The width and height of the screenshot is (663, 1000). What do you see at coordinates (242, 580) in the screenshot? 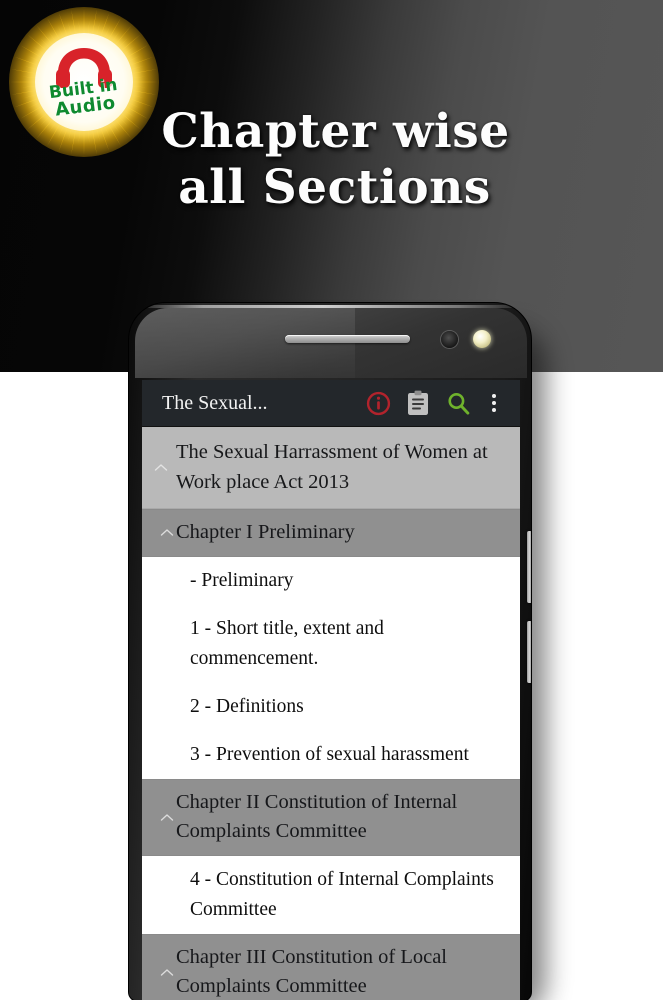
I see `list-item-label: - Preliminary` at bounding box center [242, 580].